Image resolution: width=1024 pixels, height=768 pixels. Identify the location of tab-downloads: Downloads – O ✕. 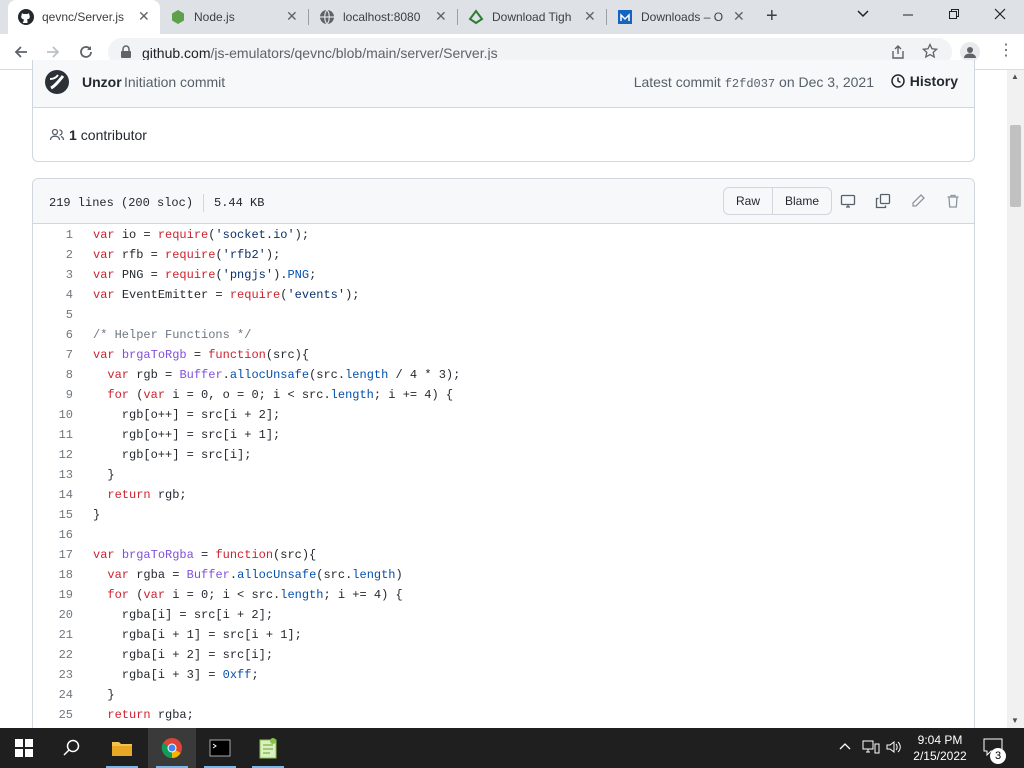
(681, 17).